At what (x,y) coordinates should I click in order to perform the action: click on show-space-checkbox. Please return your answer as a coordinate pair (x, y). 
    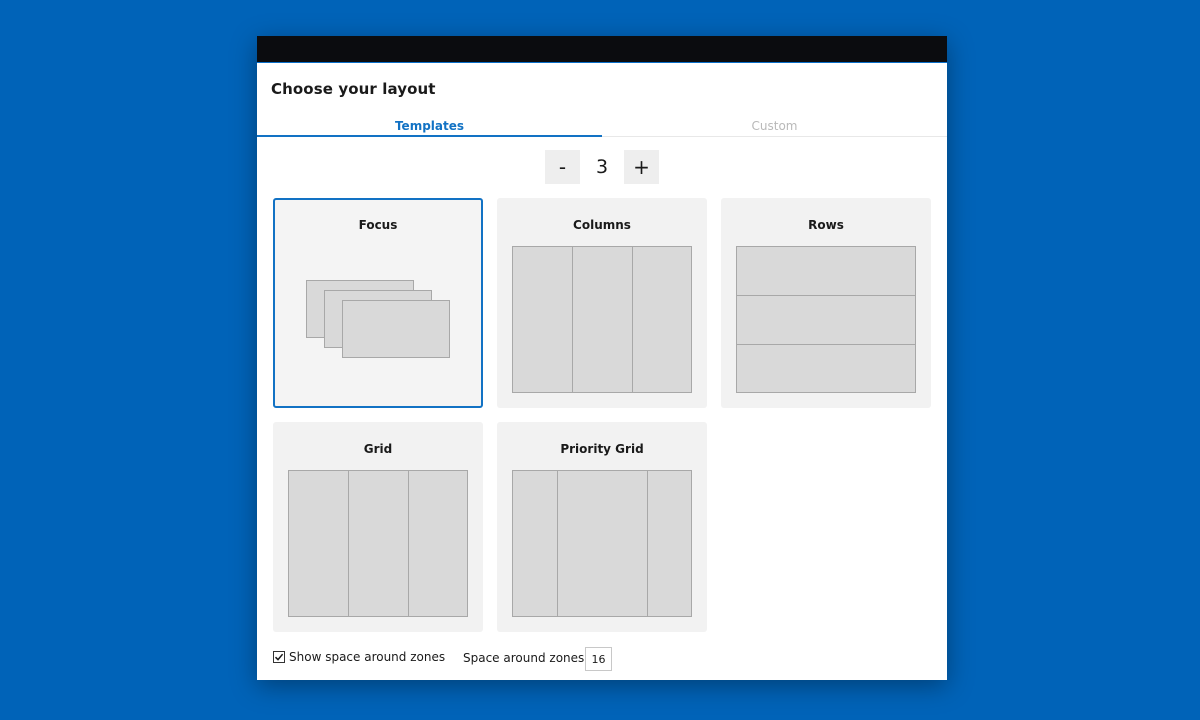
    Looking at the image, I should click on (279, 657).